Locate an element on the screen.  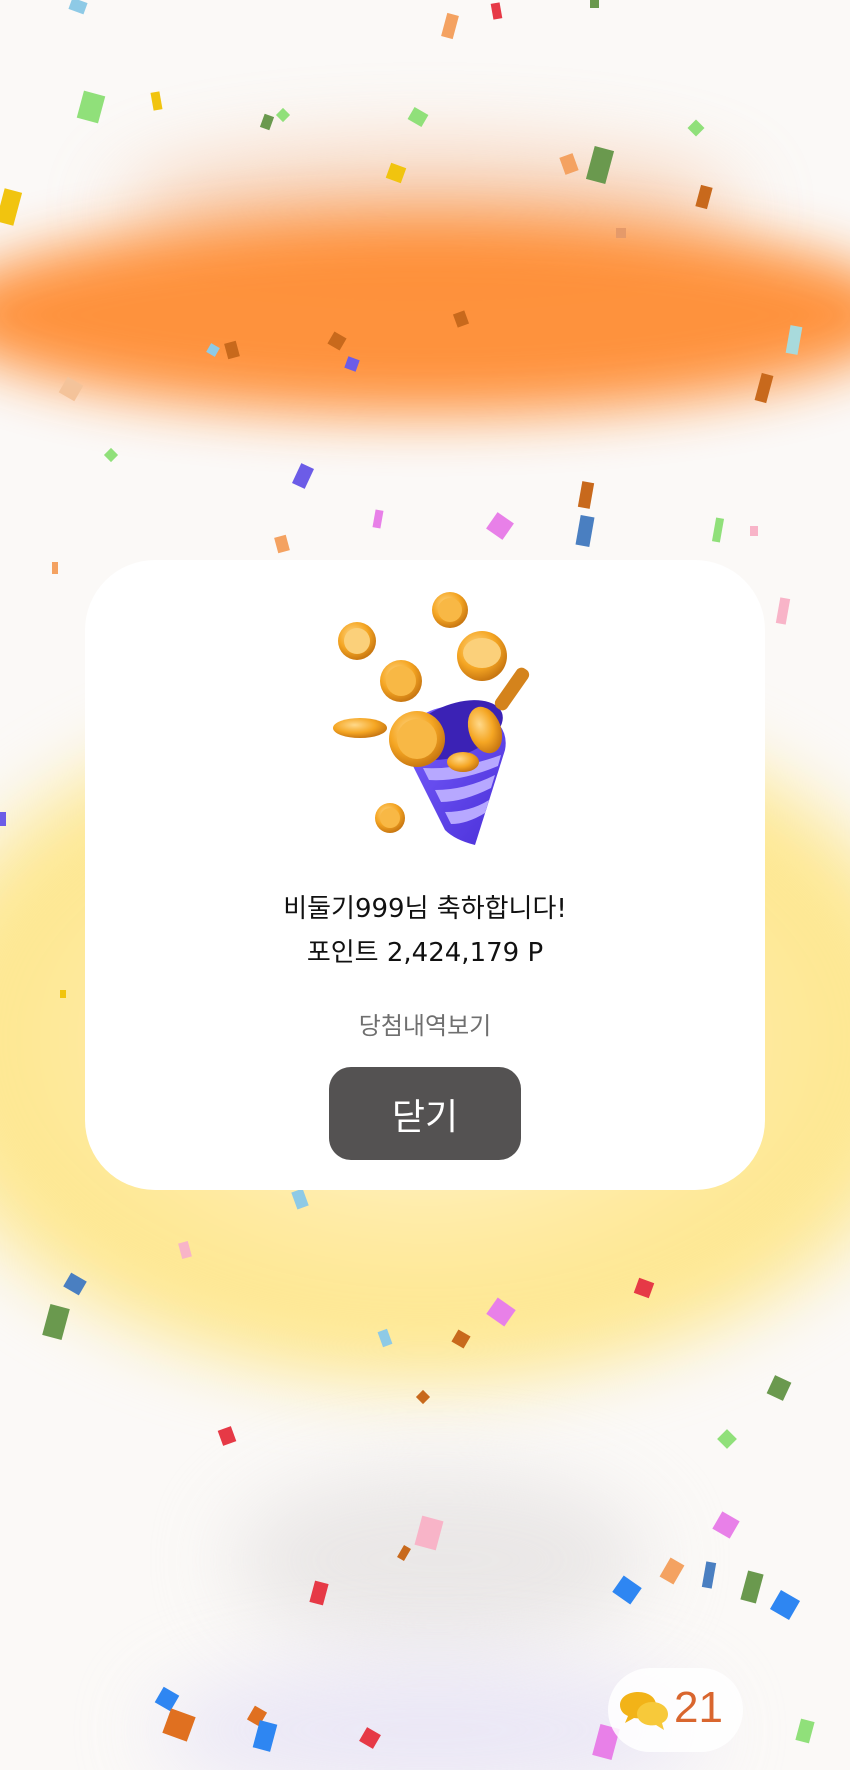
view-prize-history-link: 당첨내역보기 is located at coordinates (425, 1026).